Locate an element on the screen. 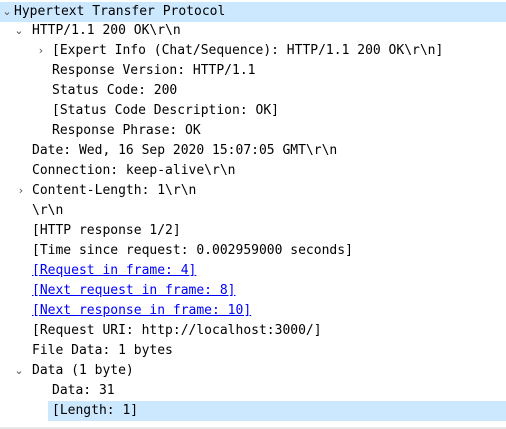  tree-row-label: [Length: 1] is located at coordinates (95, 410).